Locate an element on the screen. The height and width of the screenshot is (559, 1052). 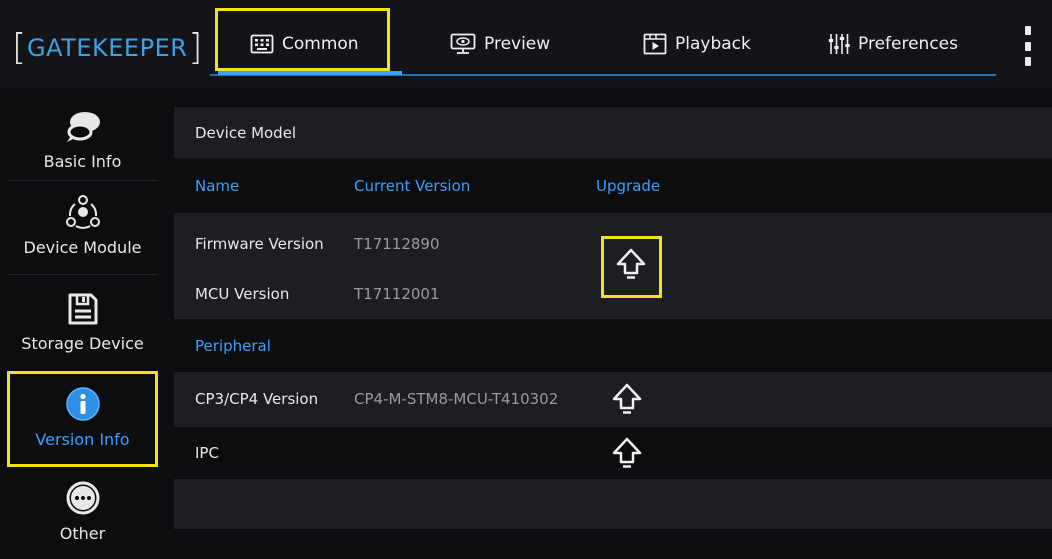
ipc-upgrade-button is located at coordinates (627, 455).